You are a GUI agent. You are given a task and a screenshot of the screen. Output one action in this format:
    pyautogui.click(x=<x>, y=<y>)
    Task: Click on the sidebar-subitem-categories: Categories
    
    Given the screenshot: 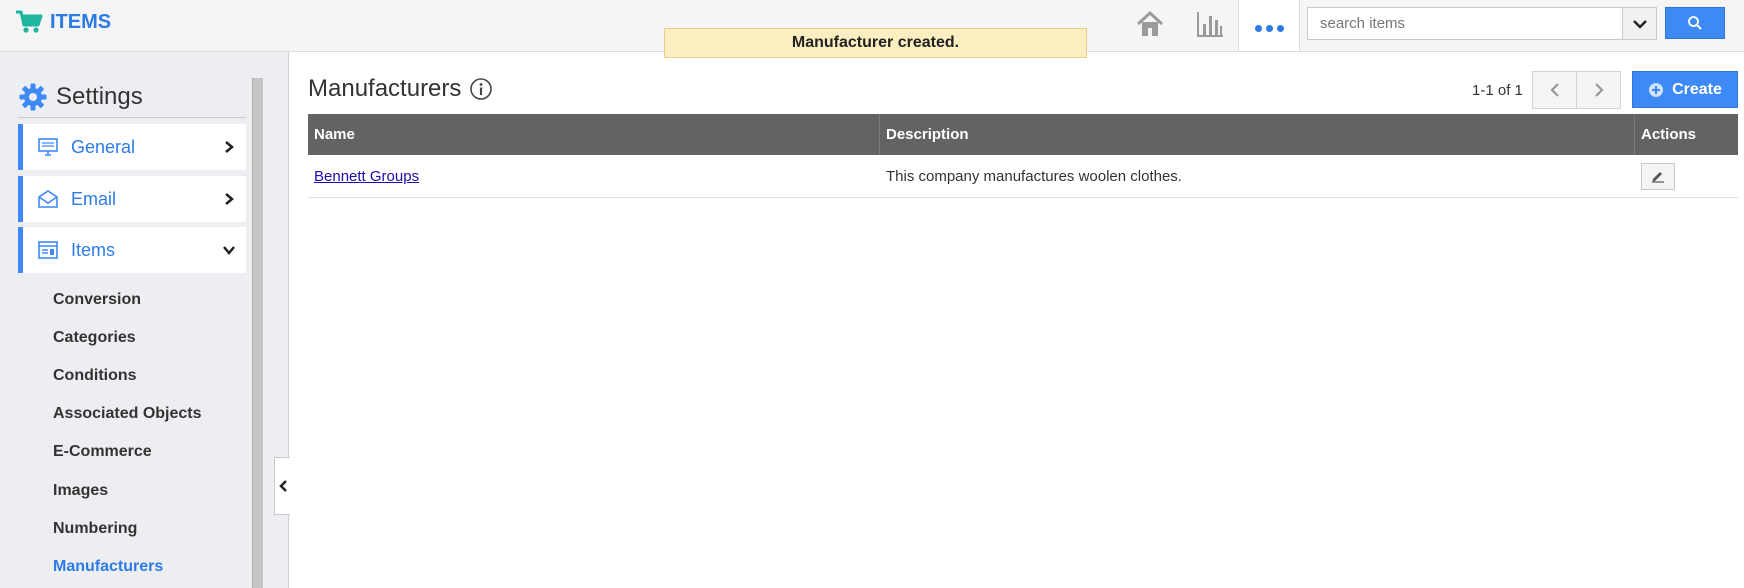 What is the action you would take?
    pyautogui.click(x=94, y=338)
    